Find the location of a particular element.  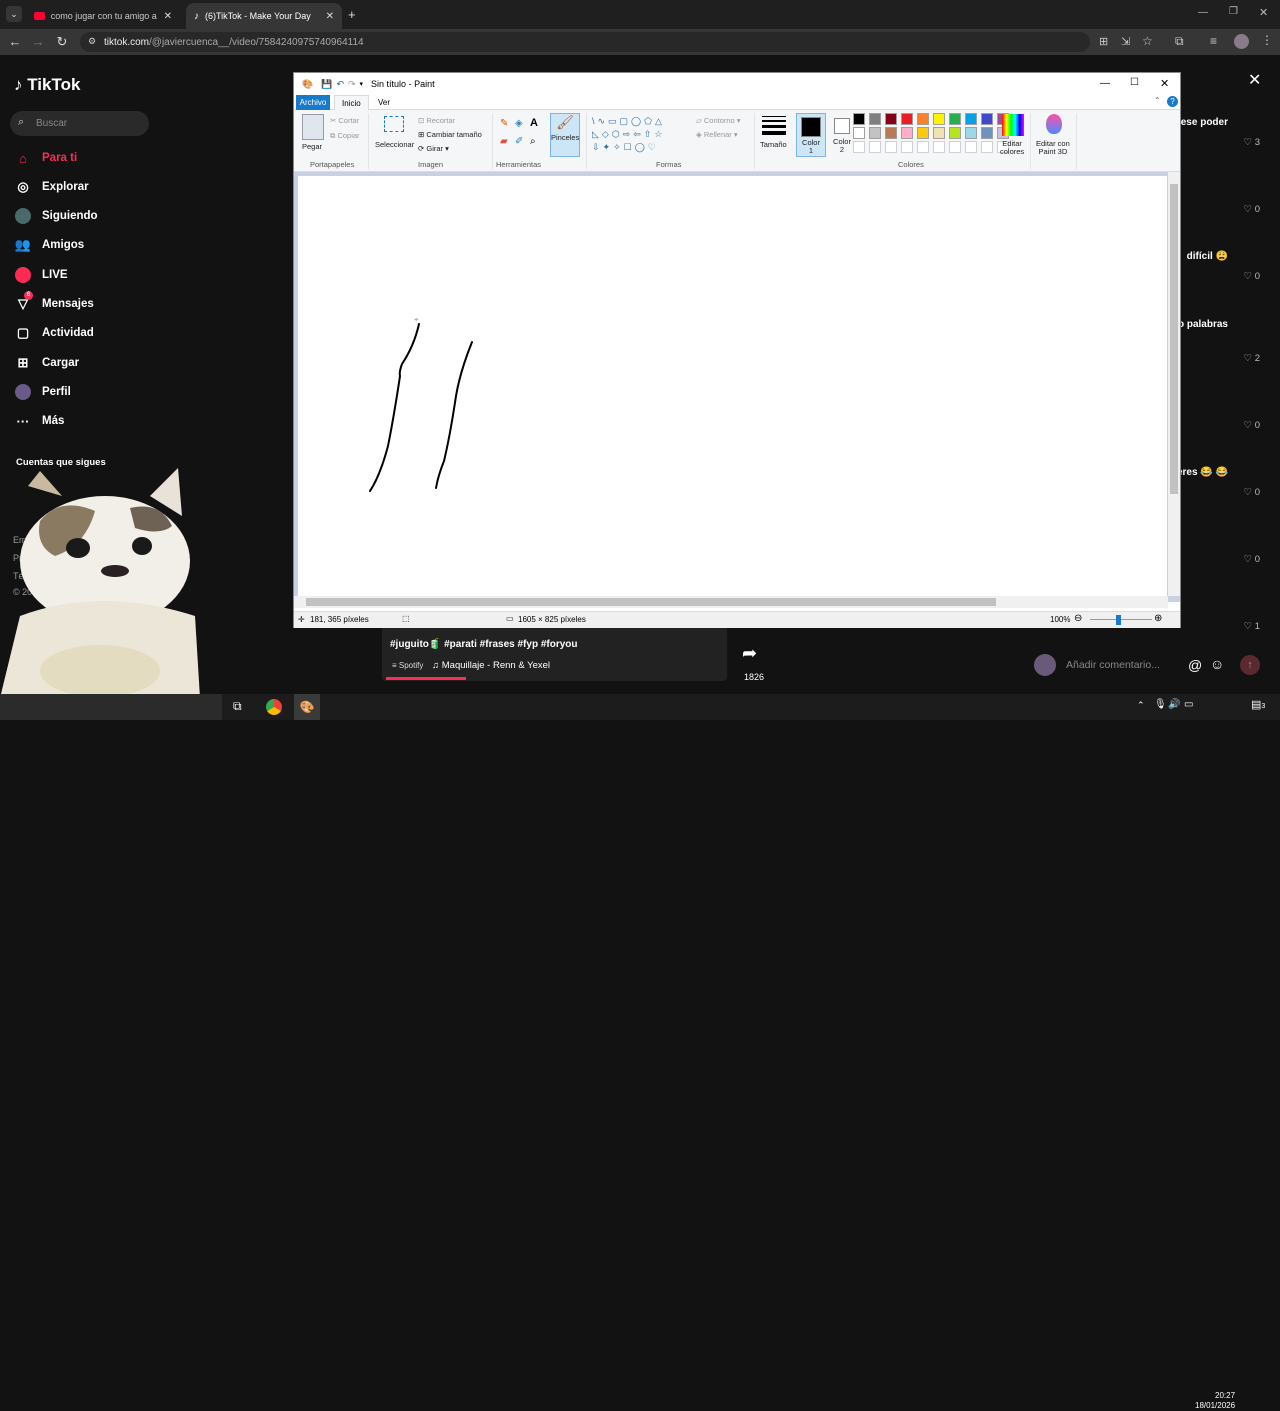

tab-search-button: ⌄ is located at coordinates (14, 14).